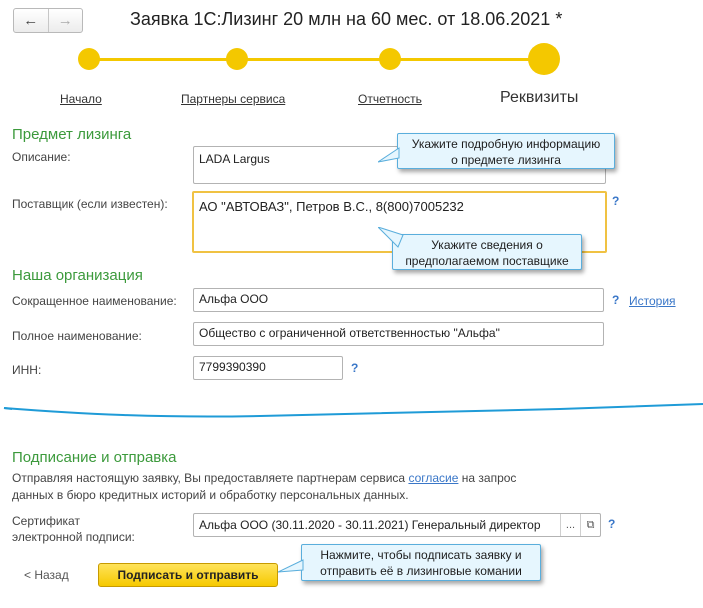 This screenshot has width=703, height=608. What do you see at coordinates (390, 99) in the screenshot?
I see `step-label-reports: Отчетность` at bounding box center [390, 99].